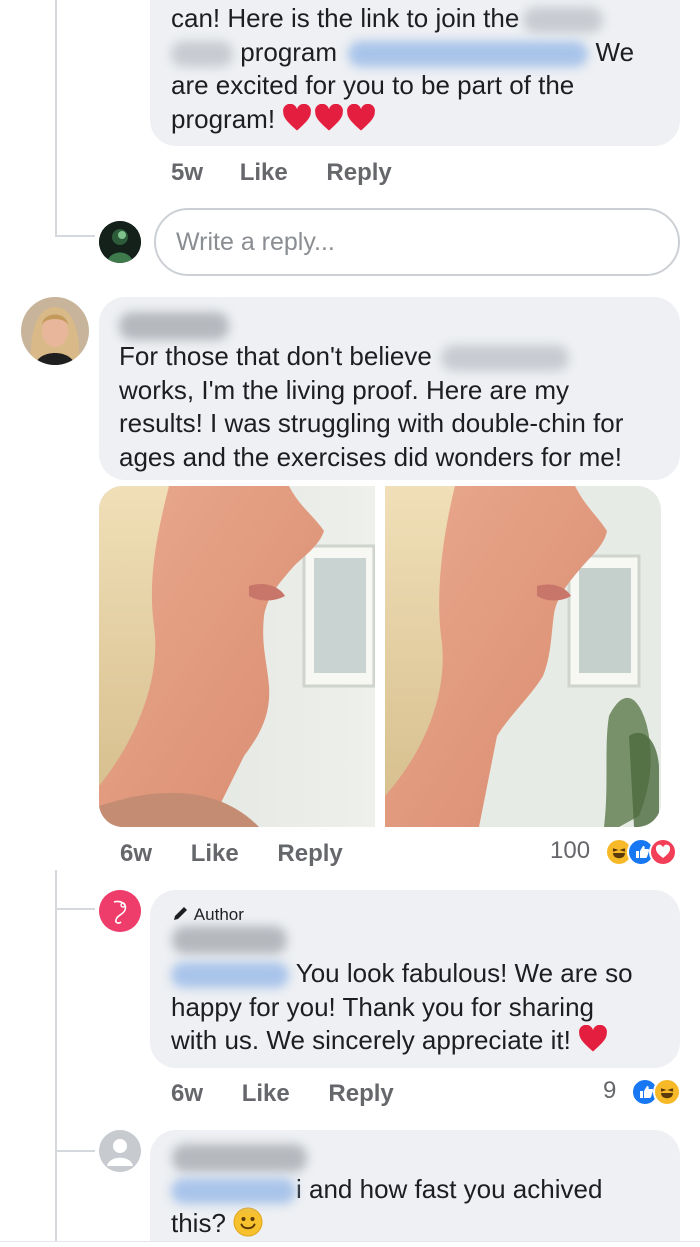 This screenshot has height=1247, width=700. I want to click on redacted-link, so click(468, 53).